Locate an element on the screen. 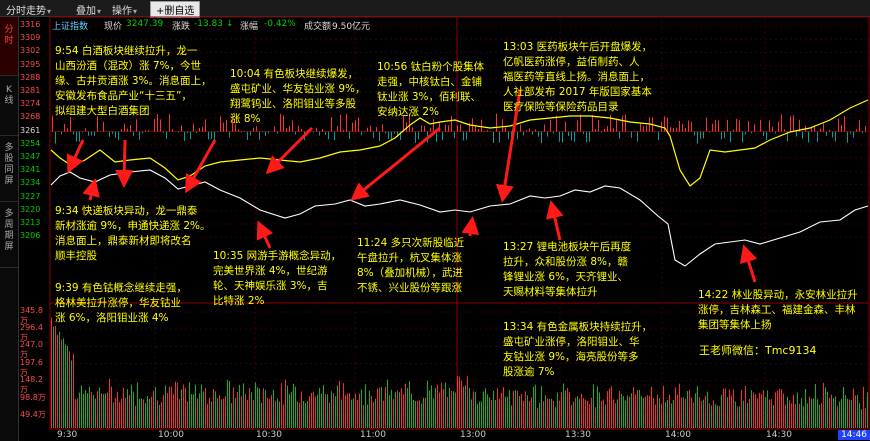 This screenshot has width=870, height=441. price-tick: 3206 is located at coordinates (30, 236).